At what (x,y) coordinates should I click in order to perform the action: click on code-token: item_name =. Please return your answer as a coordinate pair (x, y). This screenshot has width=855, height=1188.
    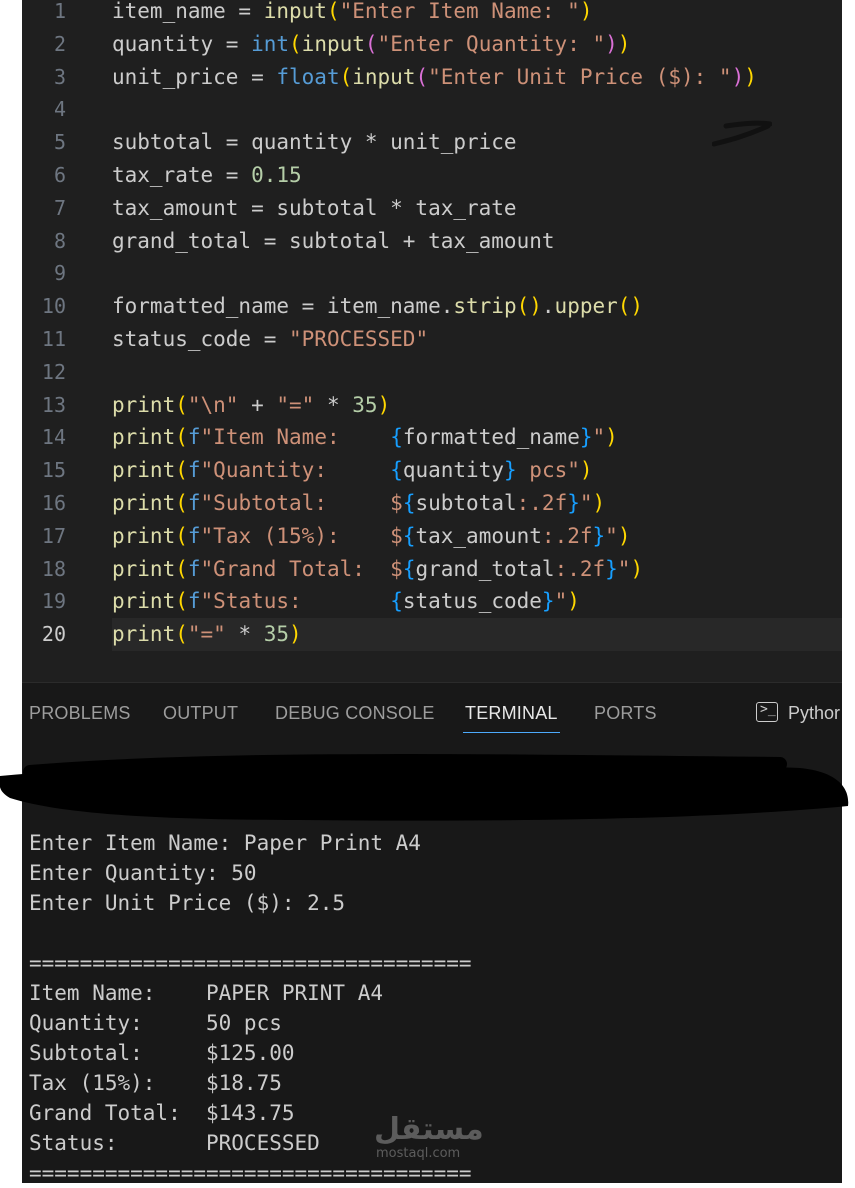
    Looking at the image, I should click on (188, 11).